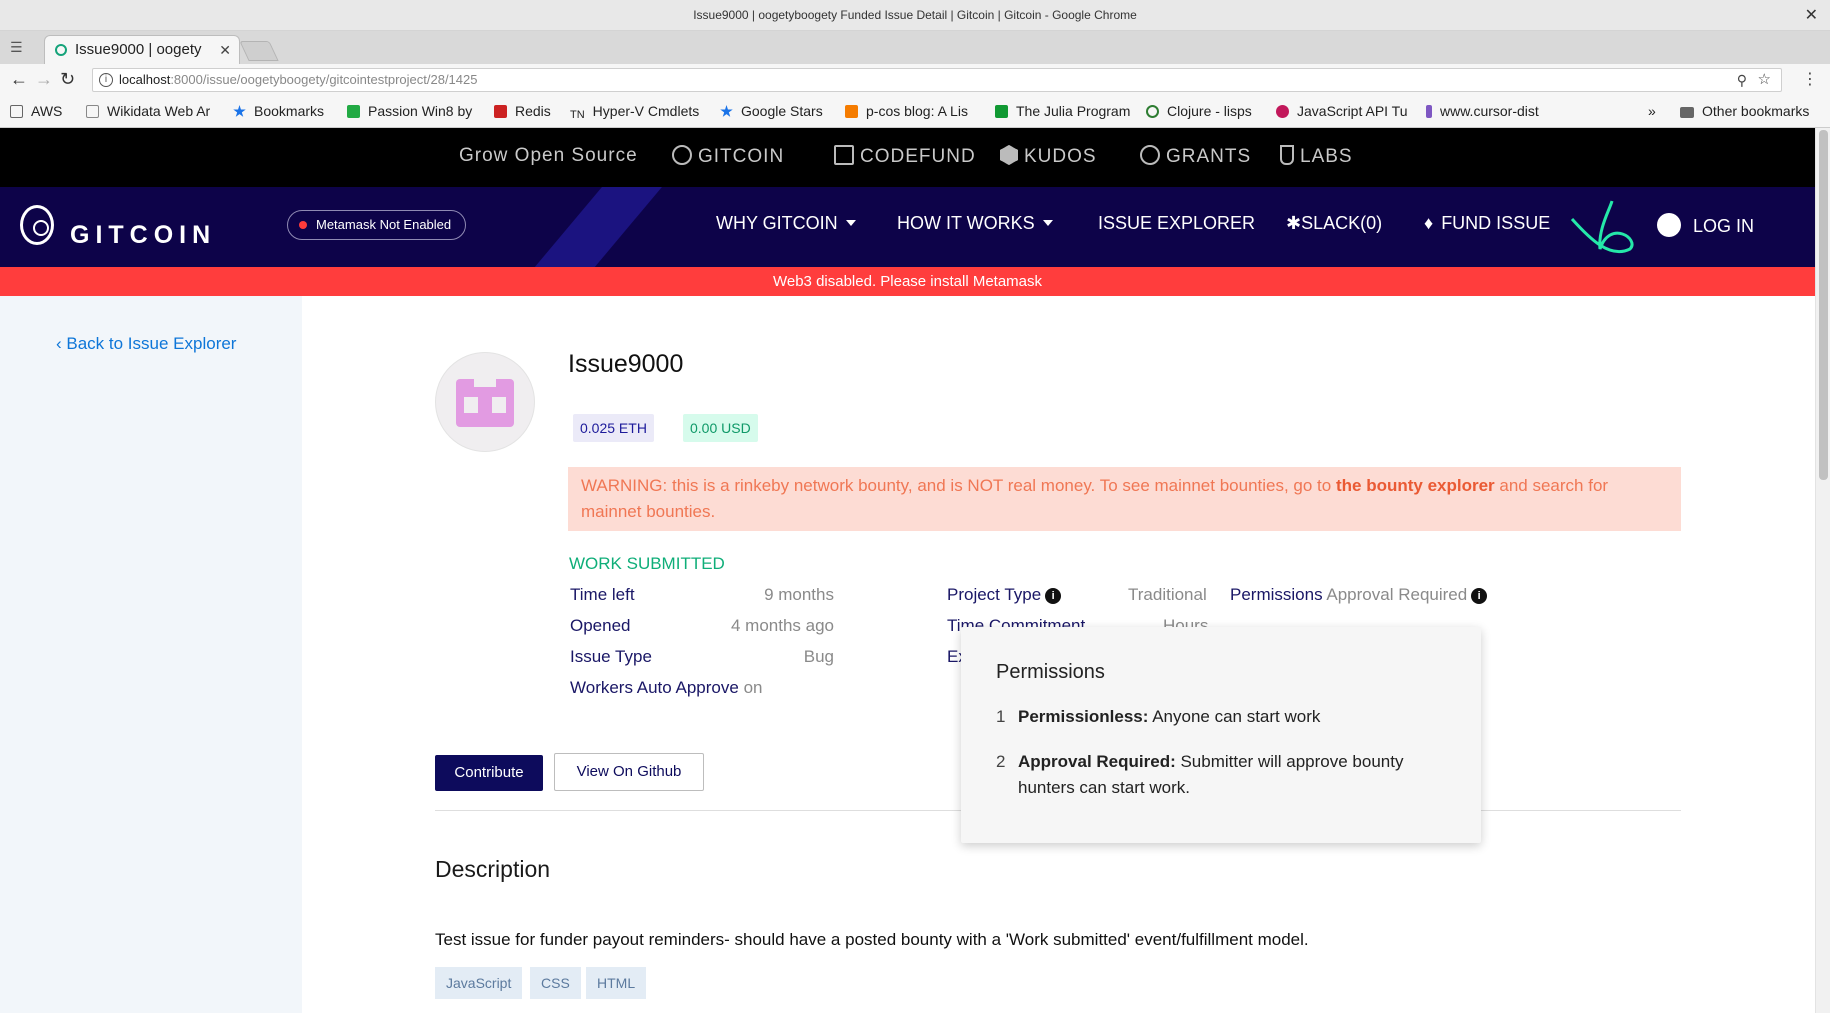 This screenshot has width=1830, height=1013. Describe the element at coordinates (778, 111) in the screenshot. I see `bookmark-item: Google Stars` at that location.